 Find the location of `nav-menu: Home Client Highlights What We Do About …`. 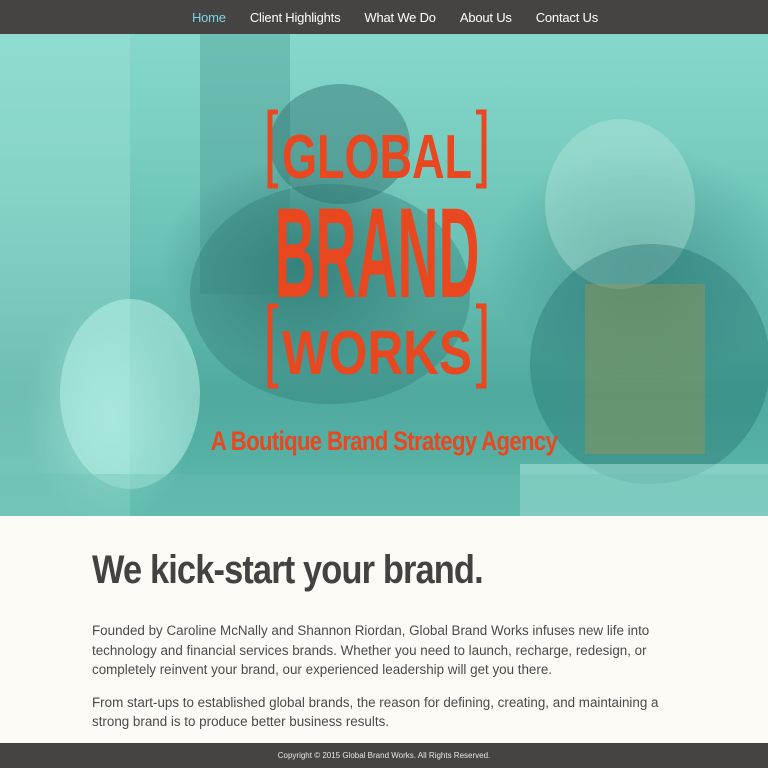

nav-menu: Home Client Highlights What We Do About … is located at coordinates (384, 17).